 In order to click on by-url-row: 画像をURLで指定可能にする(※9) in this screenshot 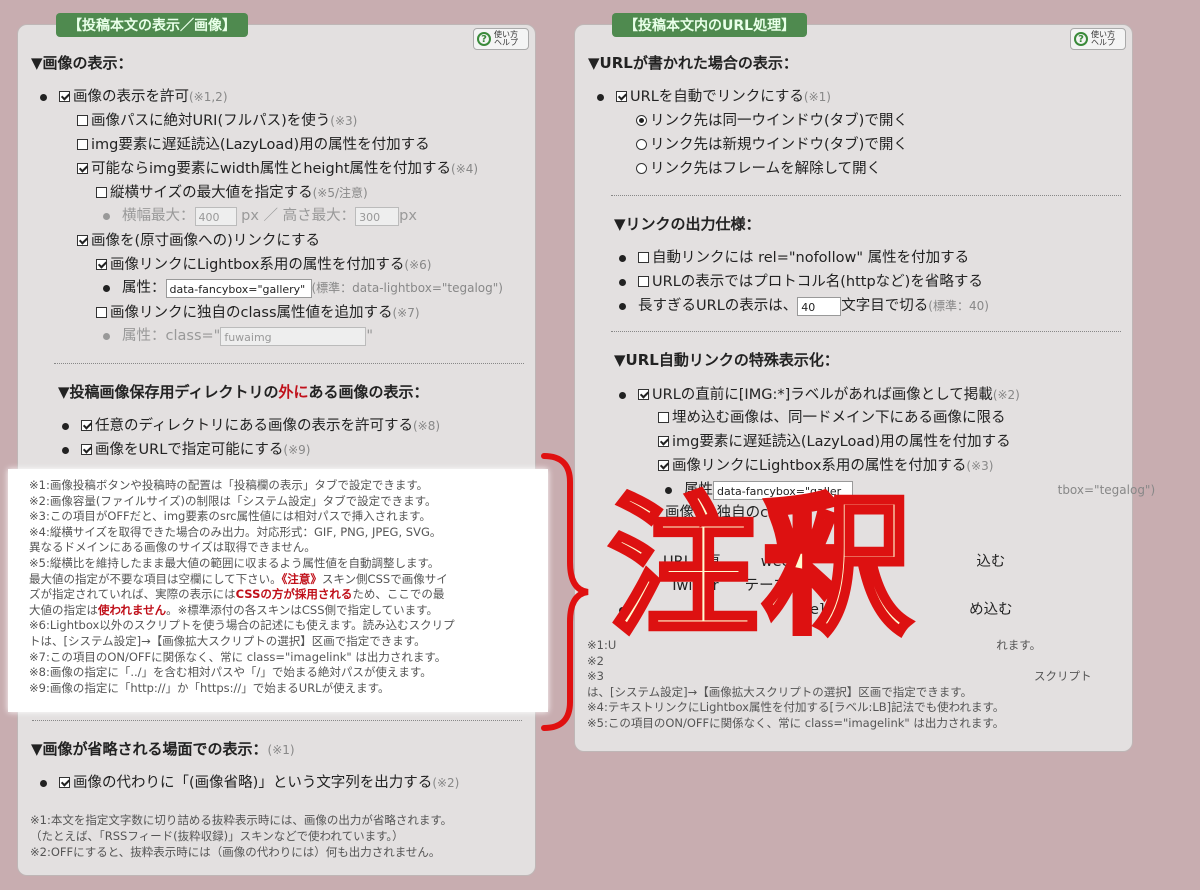, I will do `click(186, 448)`.